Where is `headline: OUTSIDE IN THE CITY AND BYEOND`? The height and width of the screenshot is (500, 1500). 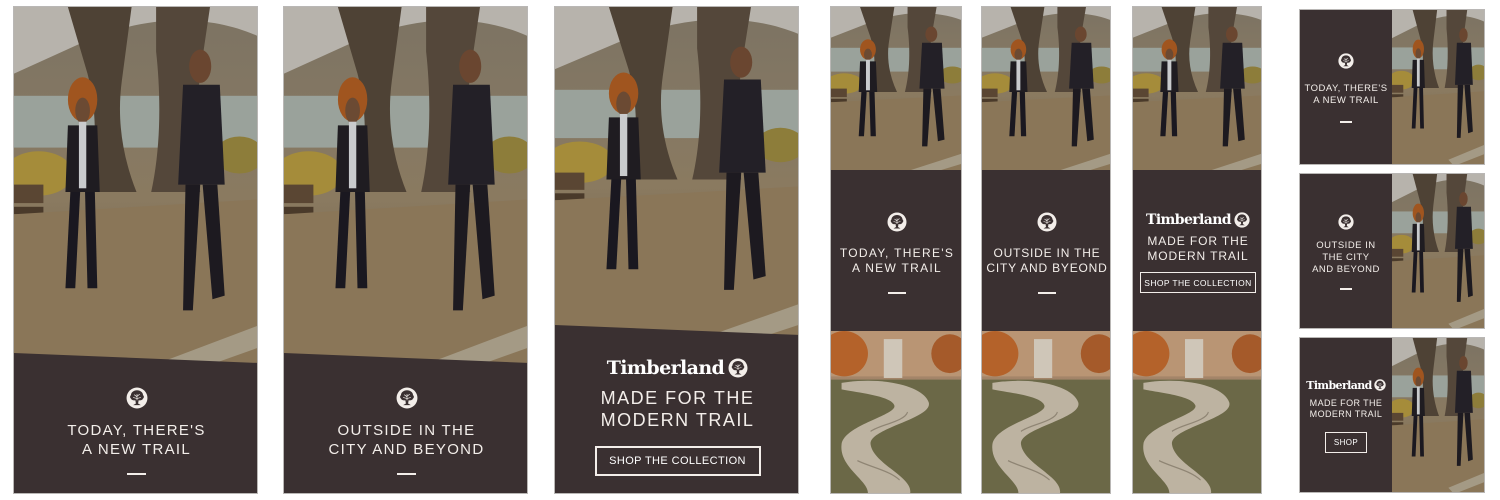 headline: OUTSIDE IN THE CITY AND BYEOND is located at coordinates (1047, 260).